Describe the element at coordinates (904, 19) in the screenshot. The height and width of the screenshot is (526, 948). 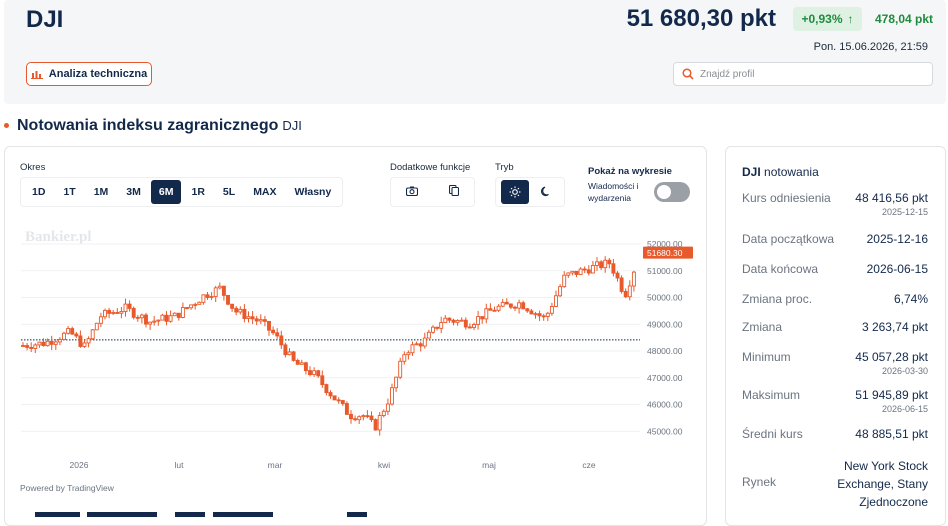
I see `change-absolute: 478,04 pkt` at that location.